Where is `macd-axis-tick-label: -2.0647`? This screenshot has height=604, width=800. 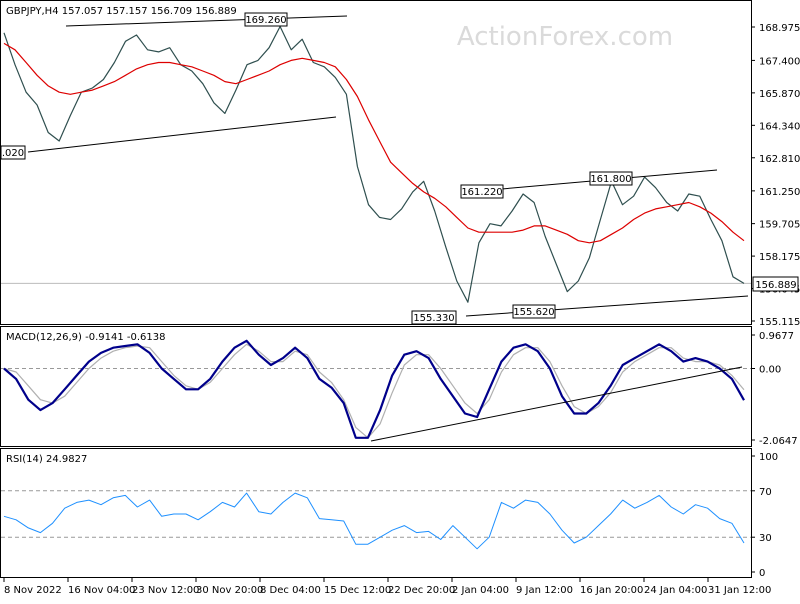
macd-axis-tick-label: -2.0647 is located at coordinates (778, 441).